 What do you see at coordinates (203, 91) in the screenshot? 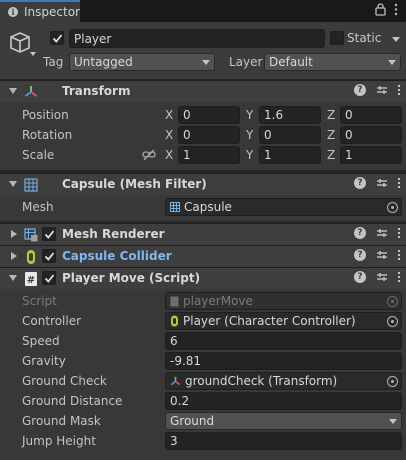
I see `transform-header: Transform ?` at bounding box center [203, 91].